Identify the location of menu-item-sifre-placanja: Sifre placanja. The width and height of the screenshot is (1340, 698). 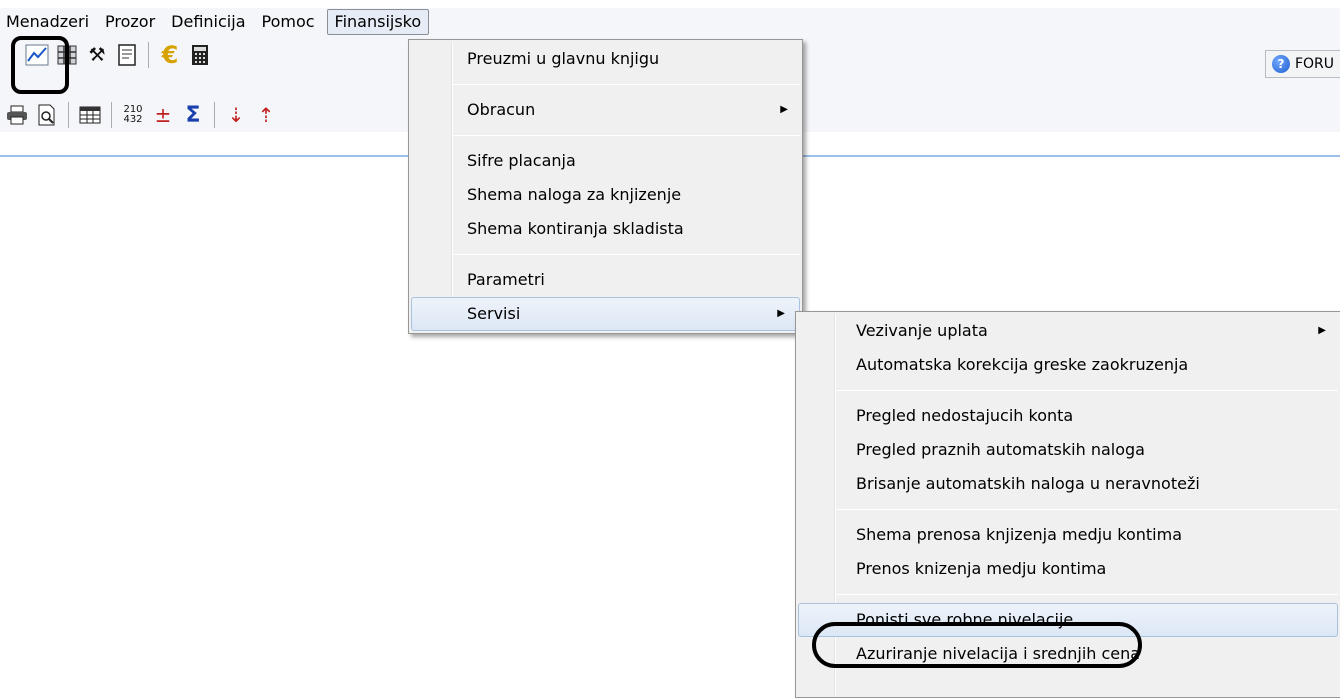
(605, 161).